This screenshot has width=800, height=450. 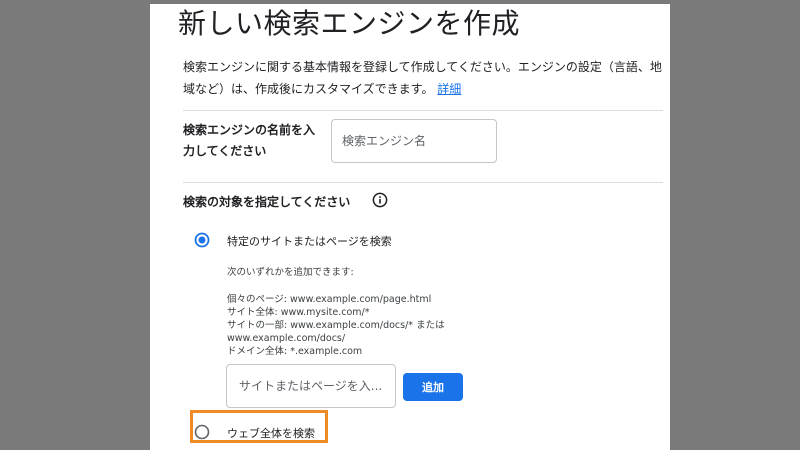 I want to click on radio-label-entire-web: ウェブ全体を検索, so click(x=271, y=433).